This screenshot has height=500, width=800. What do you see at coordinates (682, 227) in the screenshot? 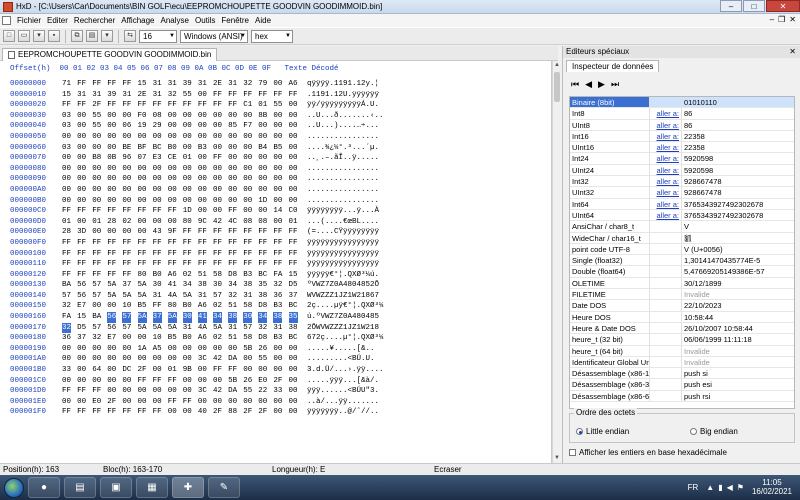
I see `inspector-row: AnsiChar / char8_t V` at bounding box center [682, 227].